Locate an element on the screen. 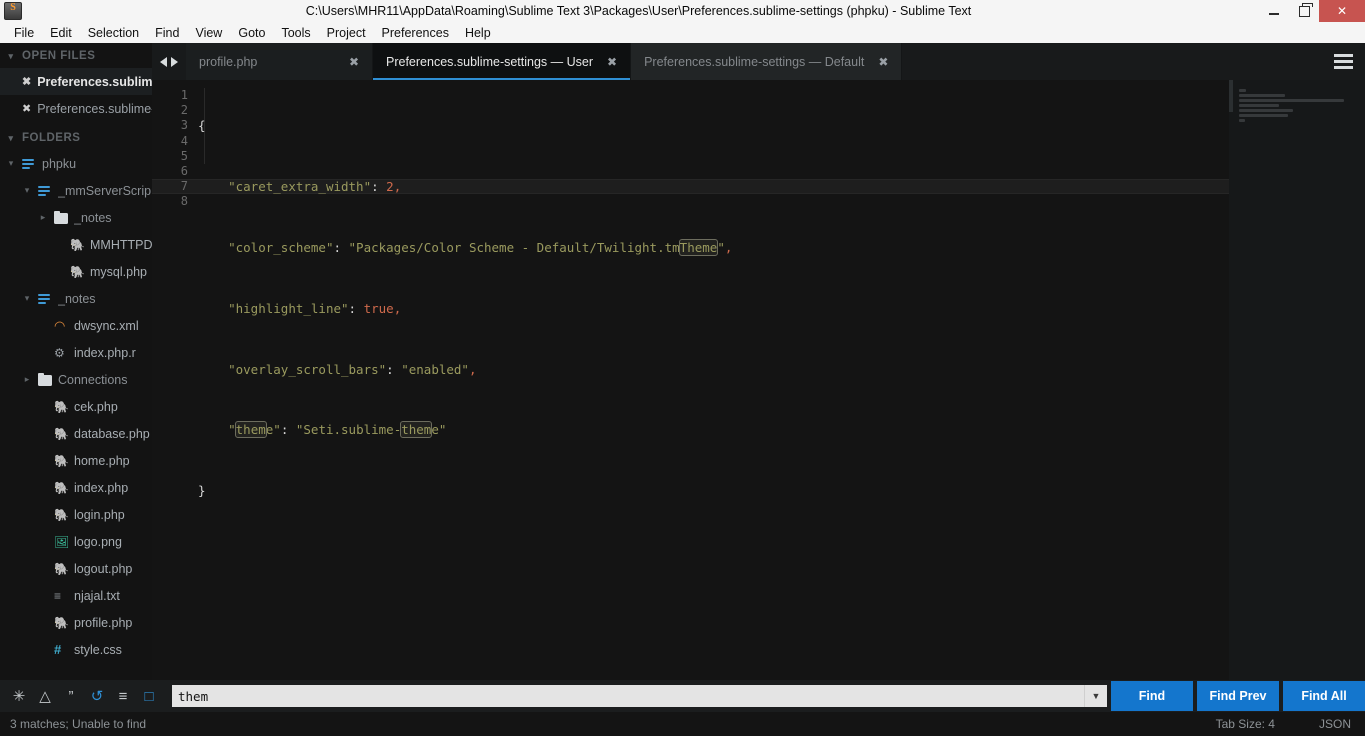  line-number: 4 is located at coordinates (184, 140).